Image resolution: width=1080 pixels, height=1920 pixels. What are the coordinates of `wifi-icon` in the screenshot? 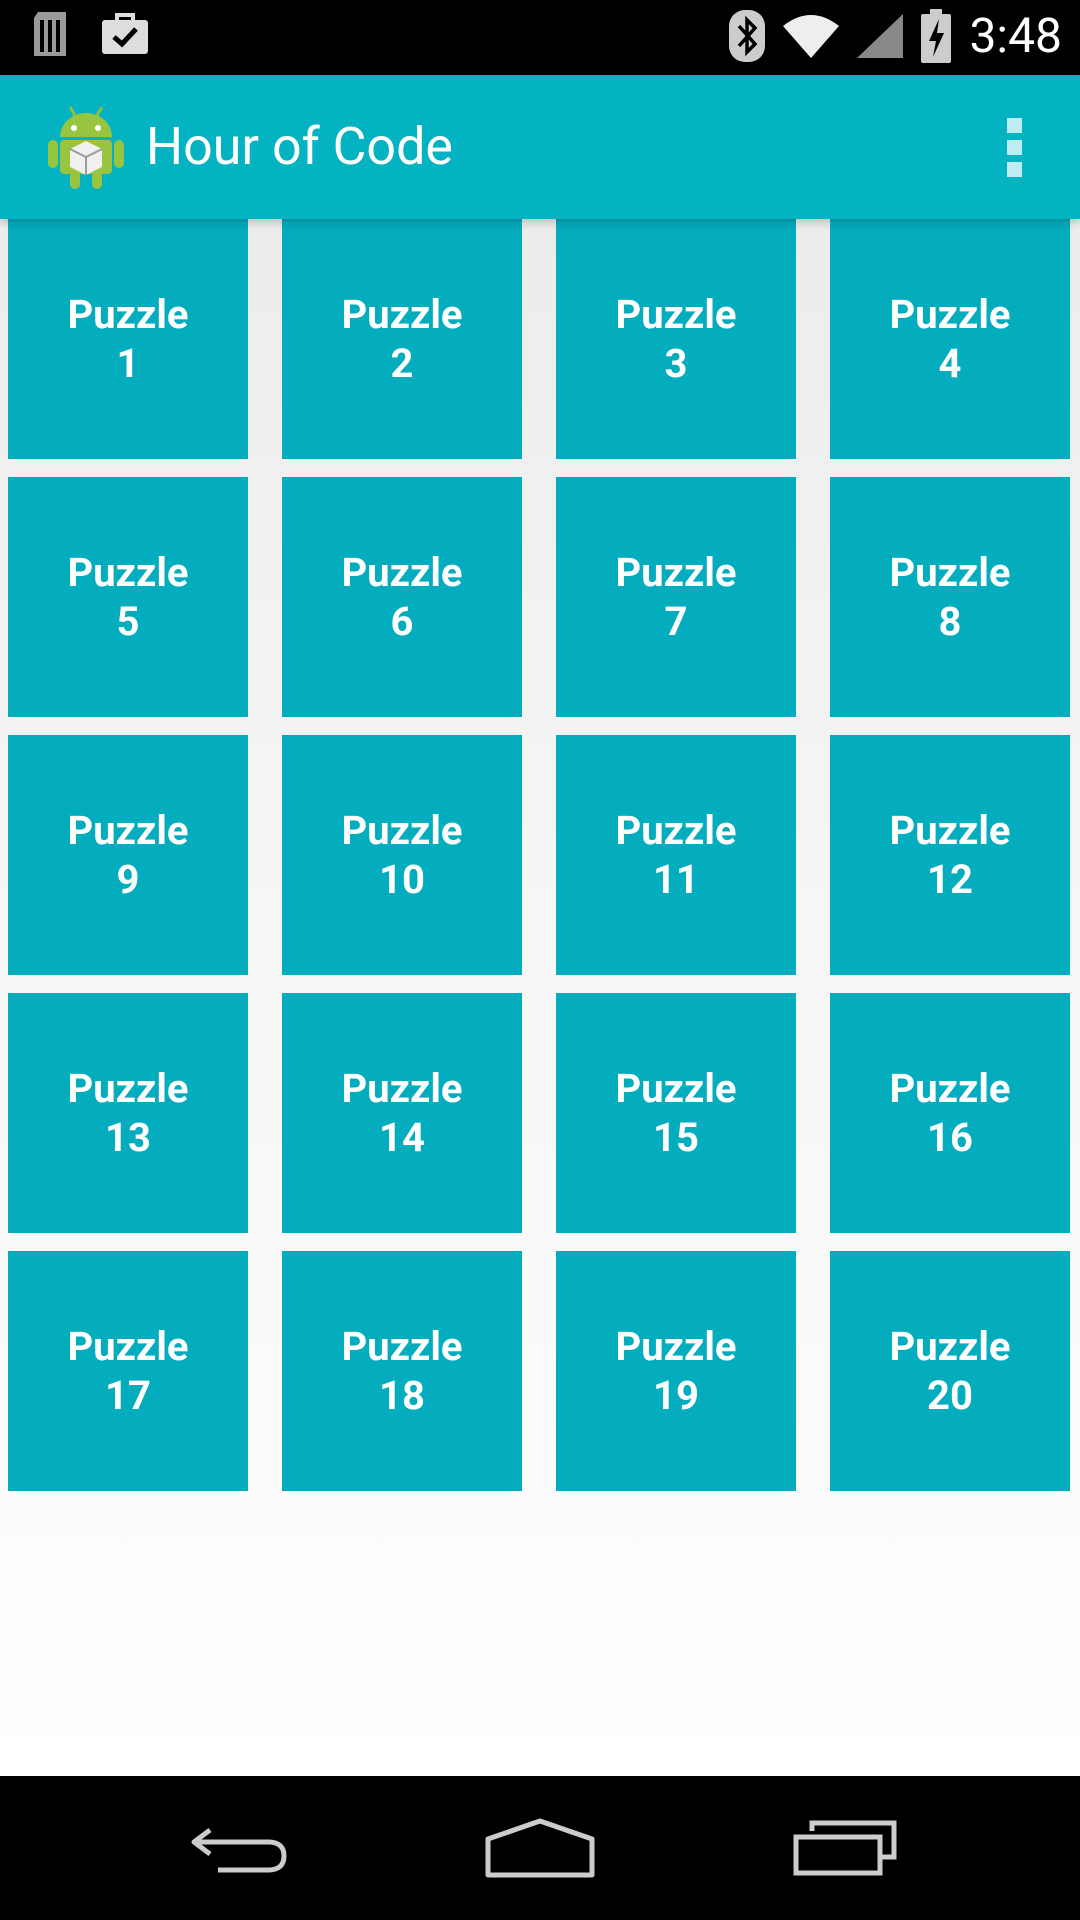 It's located at (811, 36).